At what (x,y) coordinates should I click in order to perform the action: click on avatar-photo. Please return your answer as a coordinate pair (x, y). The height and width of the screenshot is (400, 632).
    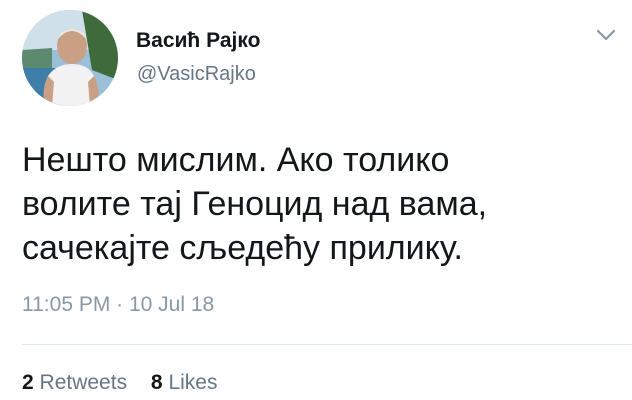
    Looking at the image, I should click on (70, 58).